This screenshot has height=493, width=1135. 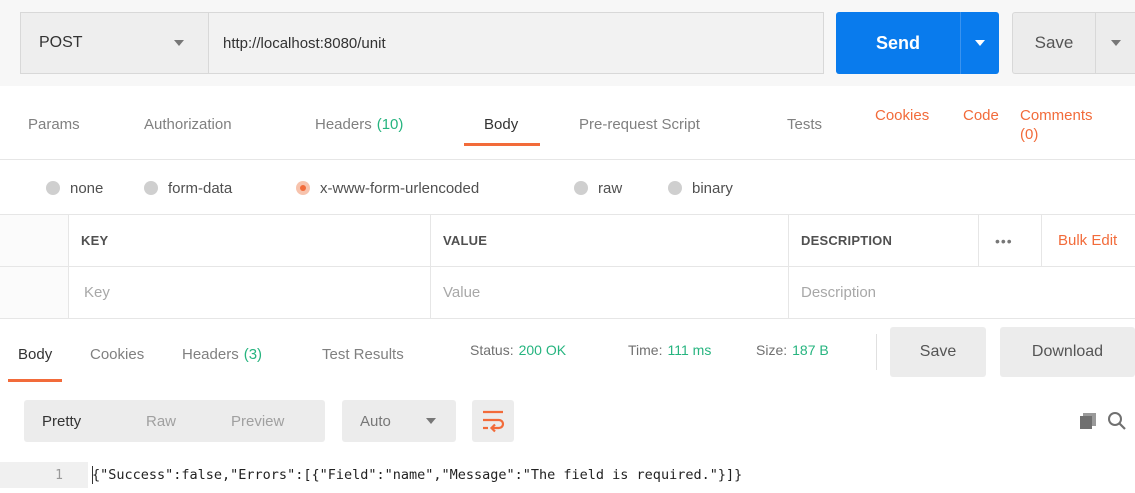 I want to click on radio-label: binary, so click(x=712, y=188).